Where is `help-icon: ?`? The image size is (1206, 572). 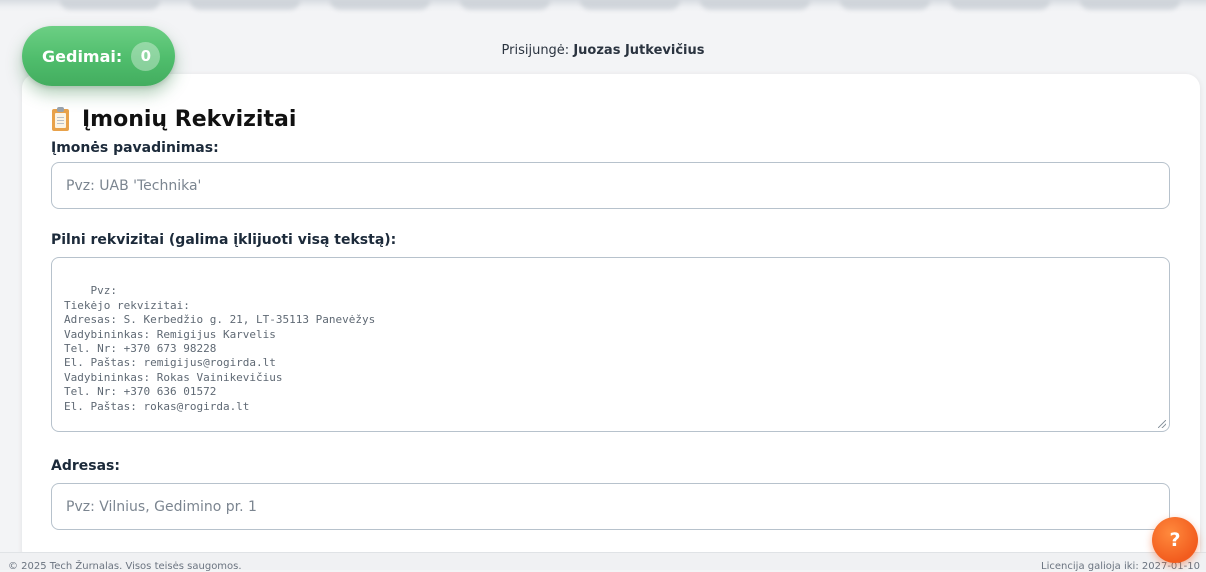
help-icon: ? is located at coordinates (1175, 540).